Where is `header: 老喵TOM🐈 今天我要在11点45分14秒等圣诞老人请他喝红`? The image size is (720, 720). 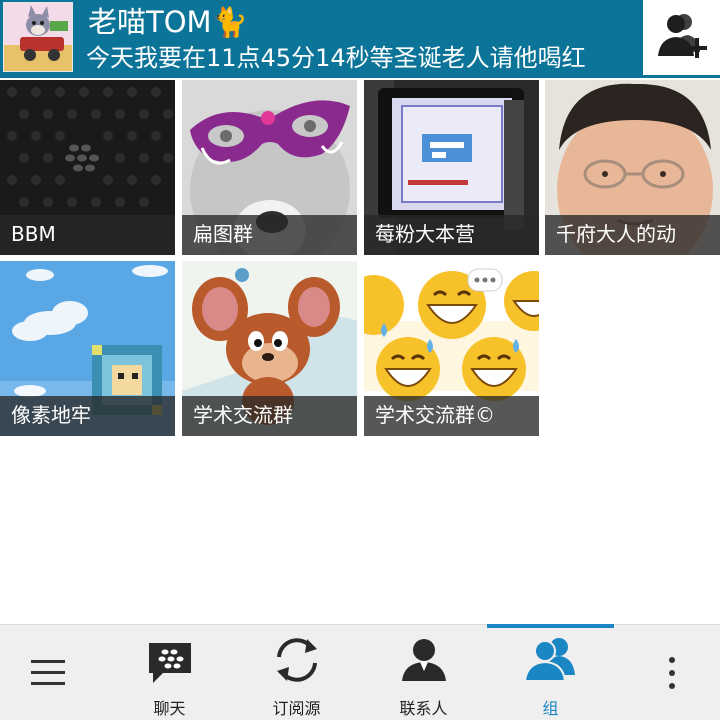 header: 老喵TOM🐈 今天我要在11点45分14秒等圣诞老人请他喝红 is located at coordinates (360, 39).